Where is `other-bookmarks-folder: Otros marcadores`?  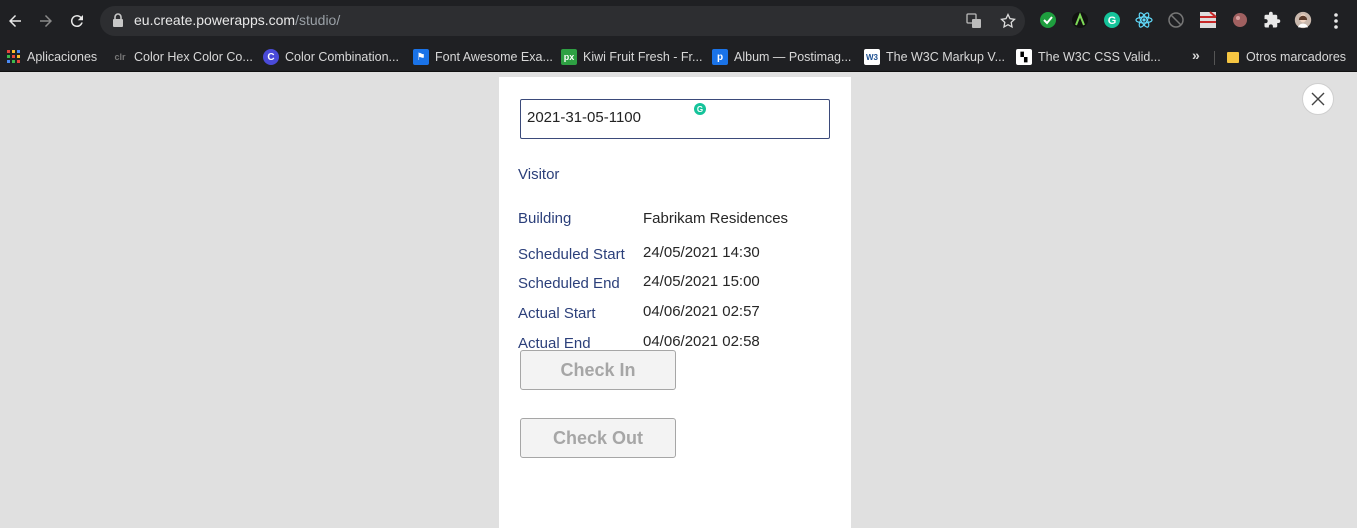
other-bookmarks-folder: Otros marcadores is located at coordinates (1286, 57).